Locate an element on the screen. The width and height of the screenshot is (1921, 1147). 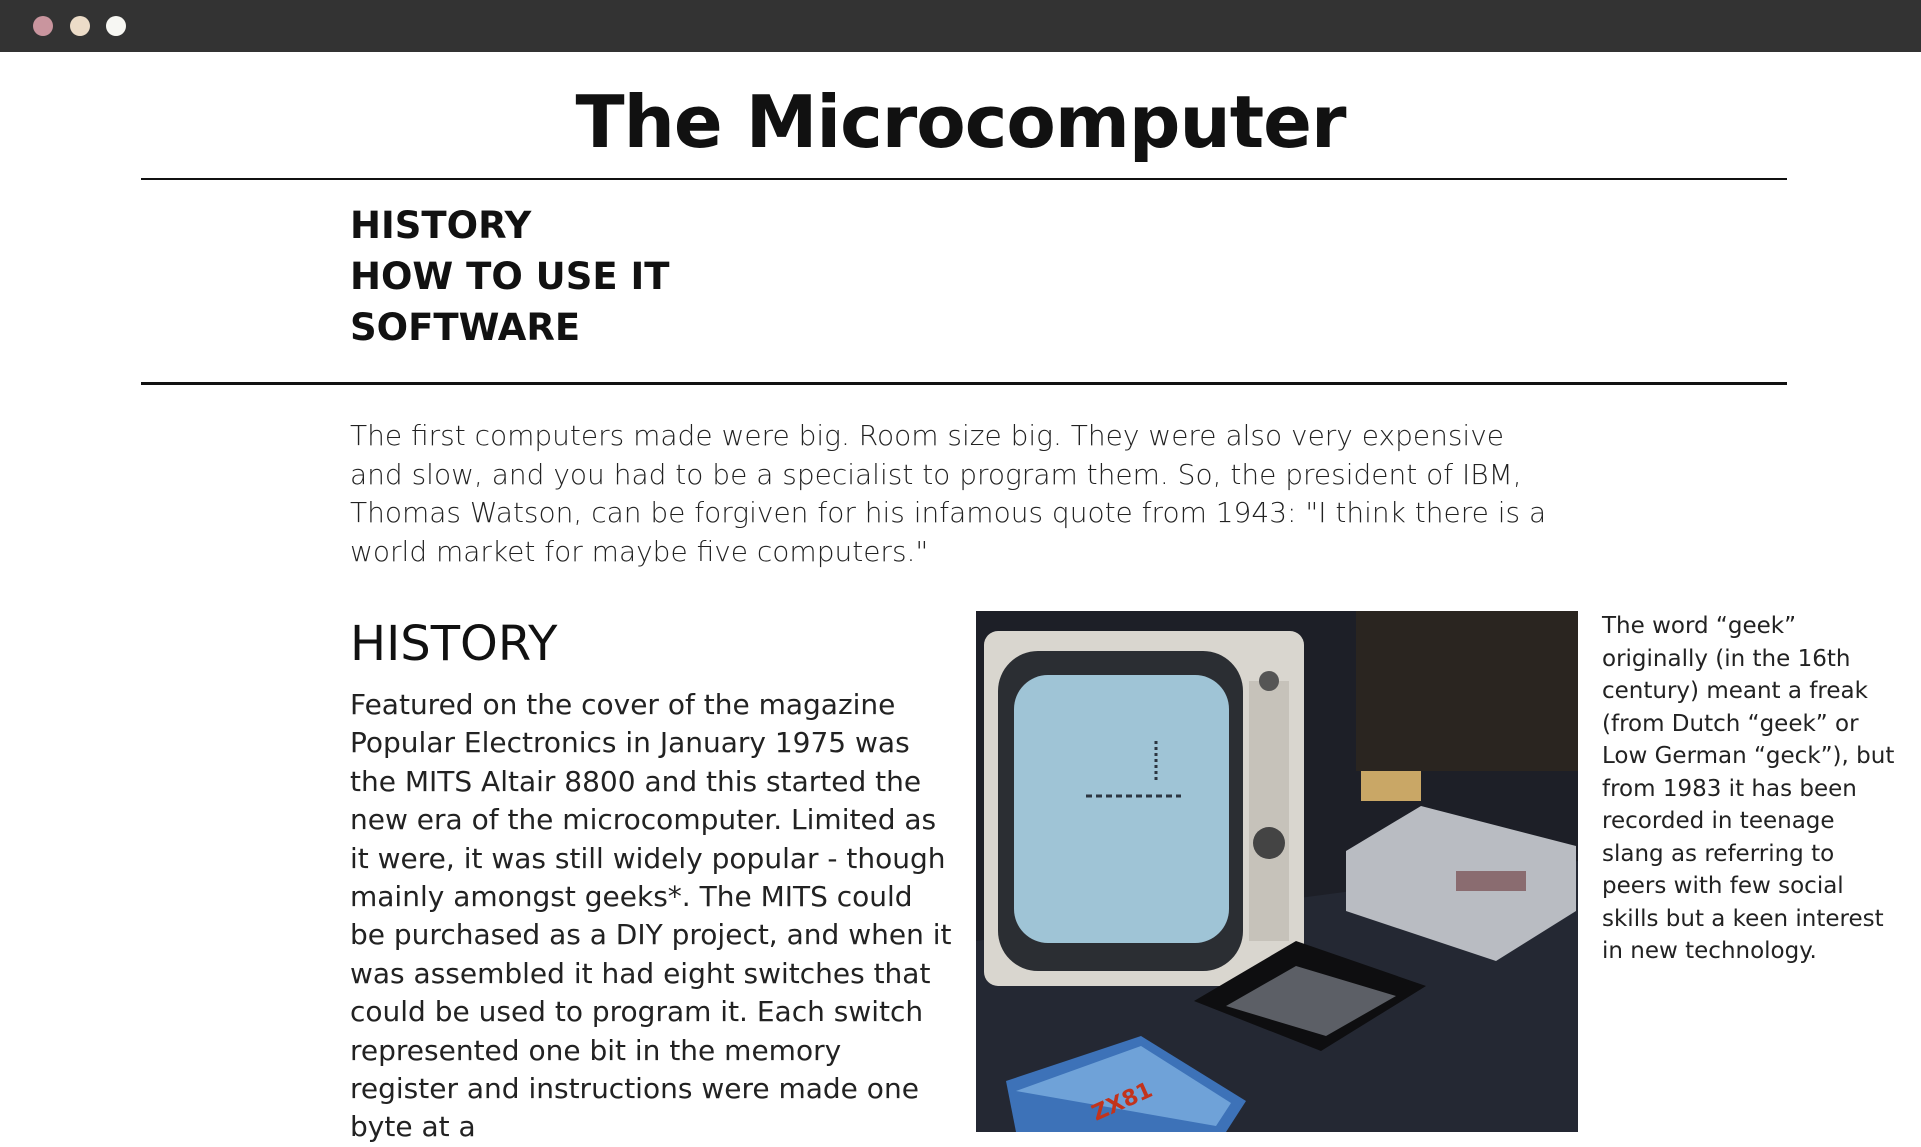
history-heading: HISTORY is located at coordinates (454, 644).